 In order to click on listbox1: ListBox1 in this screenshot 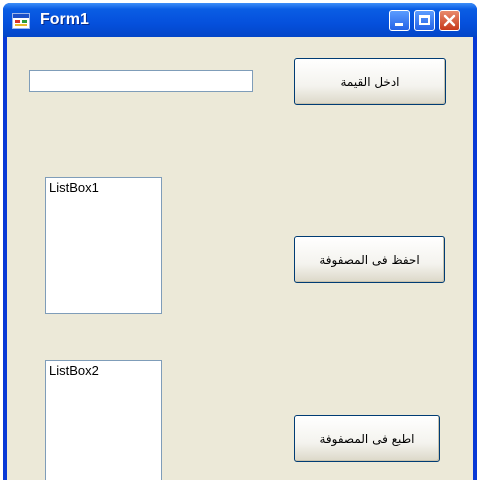, I will do `click(103, 245)`.